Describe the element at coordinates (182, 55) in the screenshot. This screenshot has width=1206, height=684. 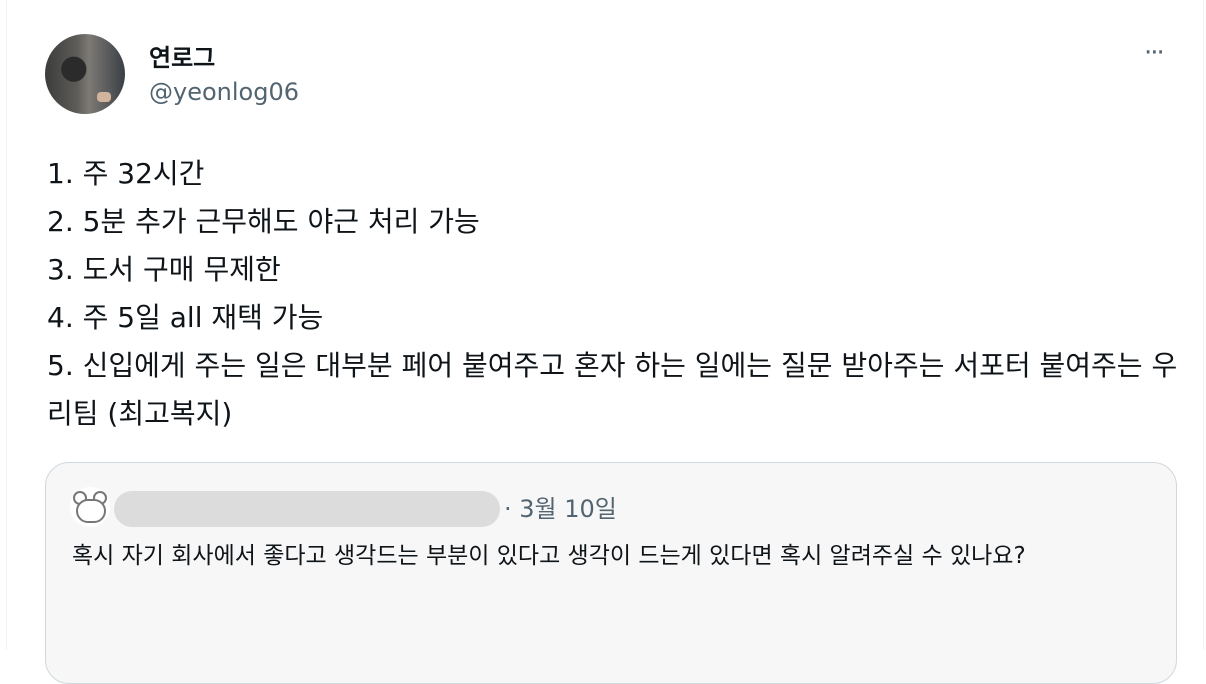
I see `display-name: 연로그` at that location.